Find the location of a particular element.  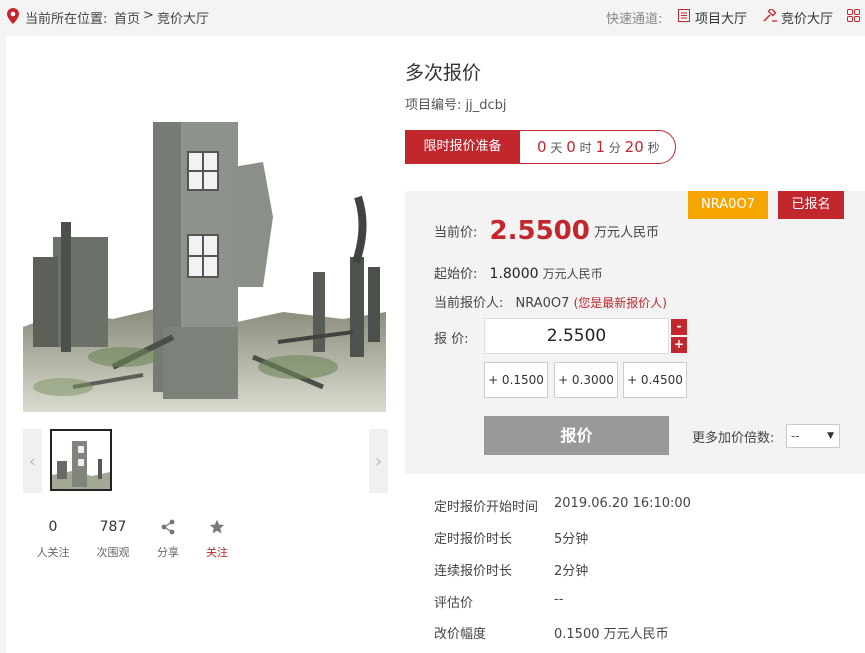

thumbnail-next-button: › is located at coordinates (378, 461).